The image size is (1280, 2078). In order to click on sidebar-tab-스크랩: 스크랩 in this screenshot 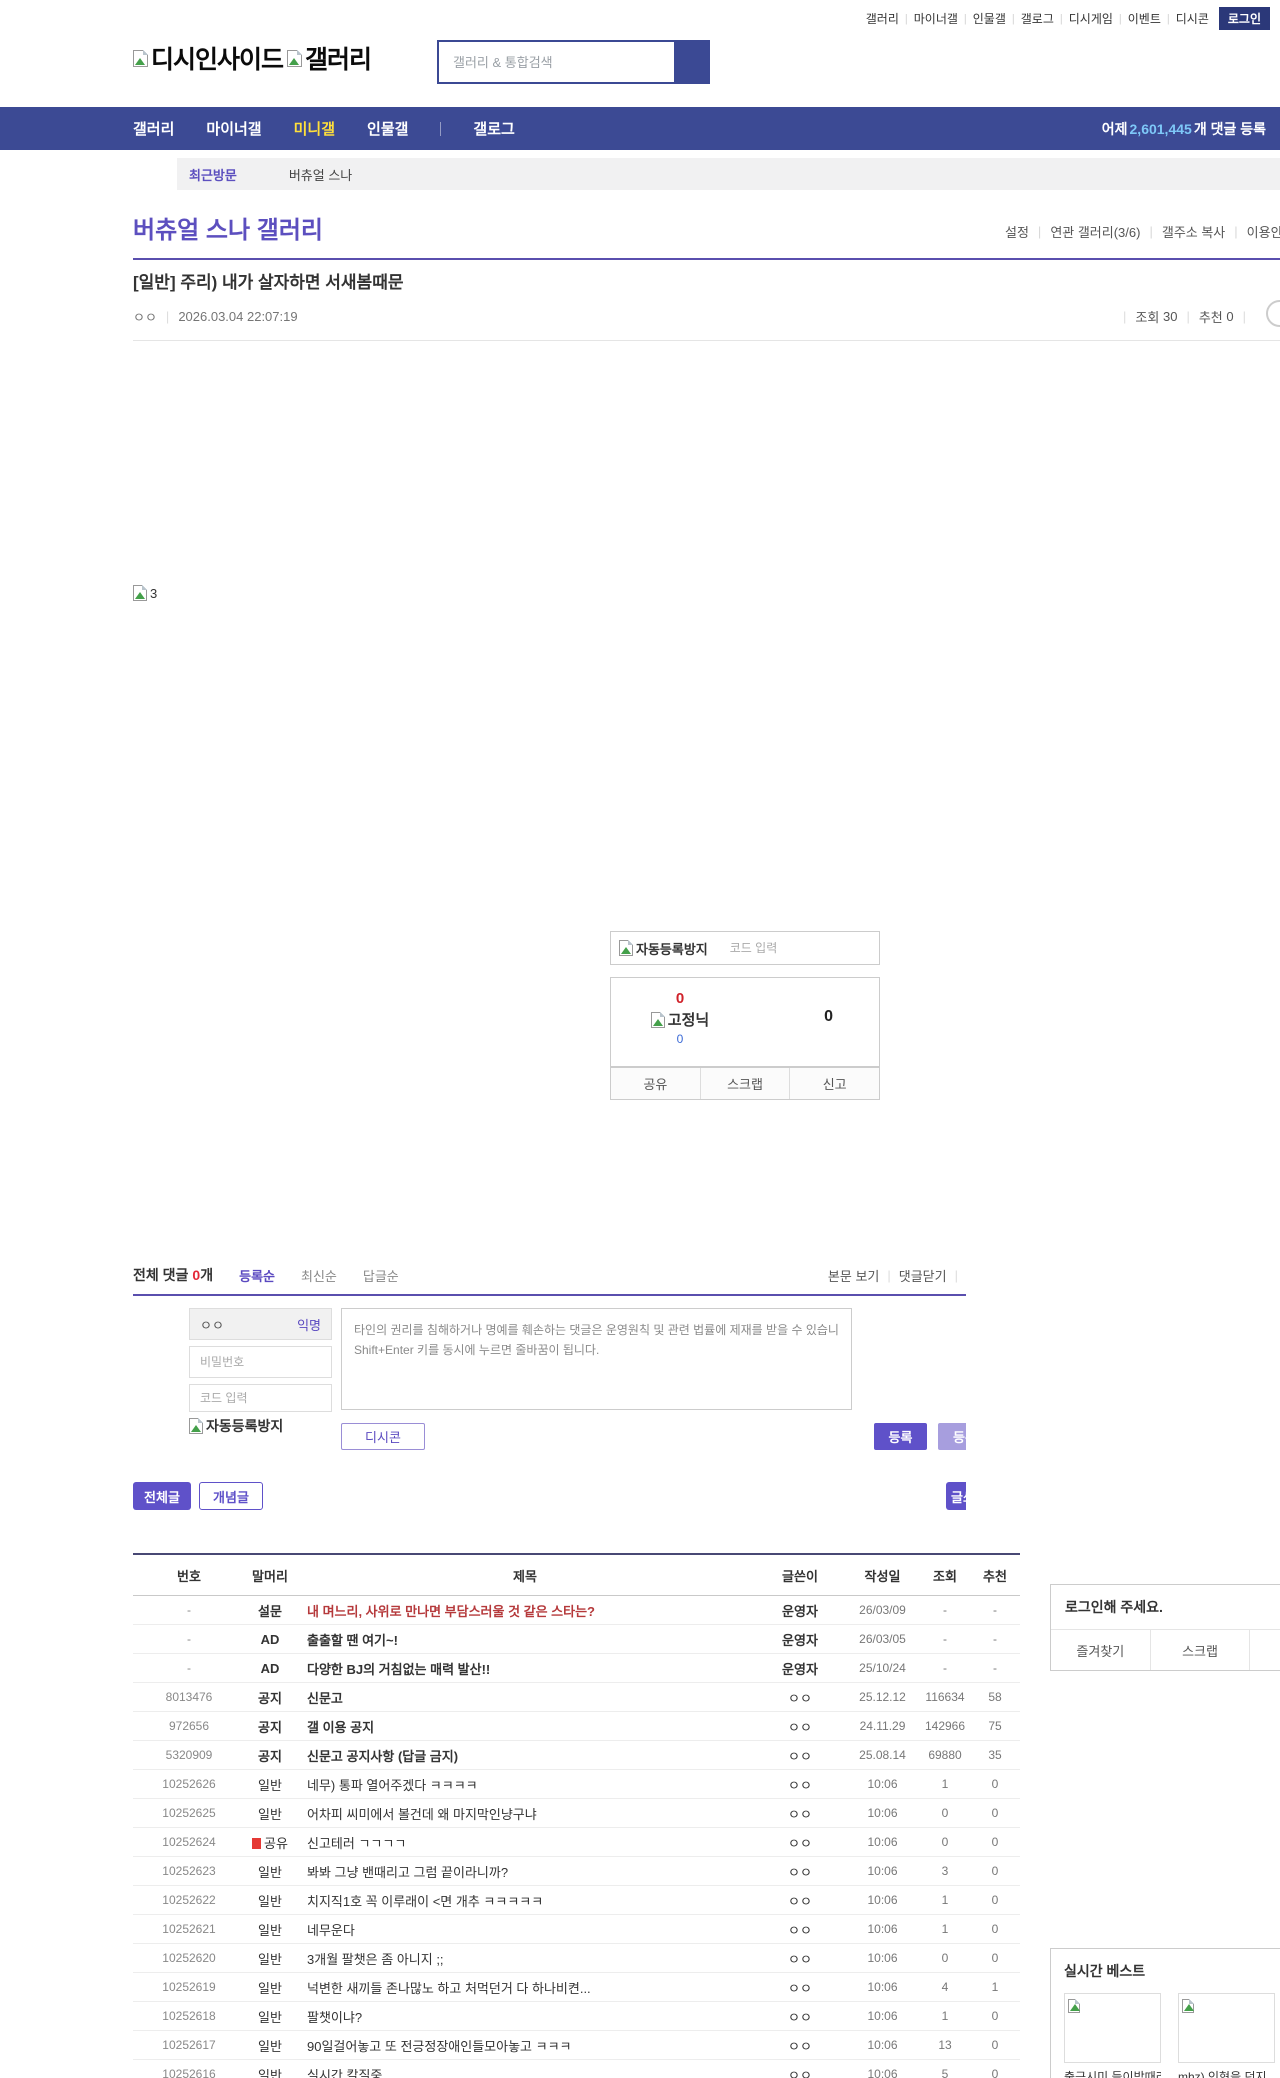, I will do `click(1199, 1650)`.